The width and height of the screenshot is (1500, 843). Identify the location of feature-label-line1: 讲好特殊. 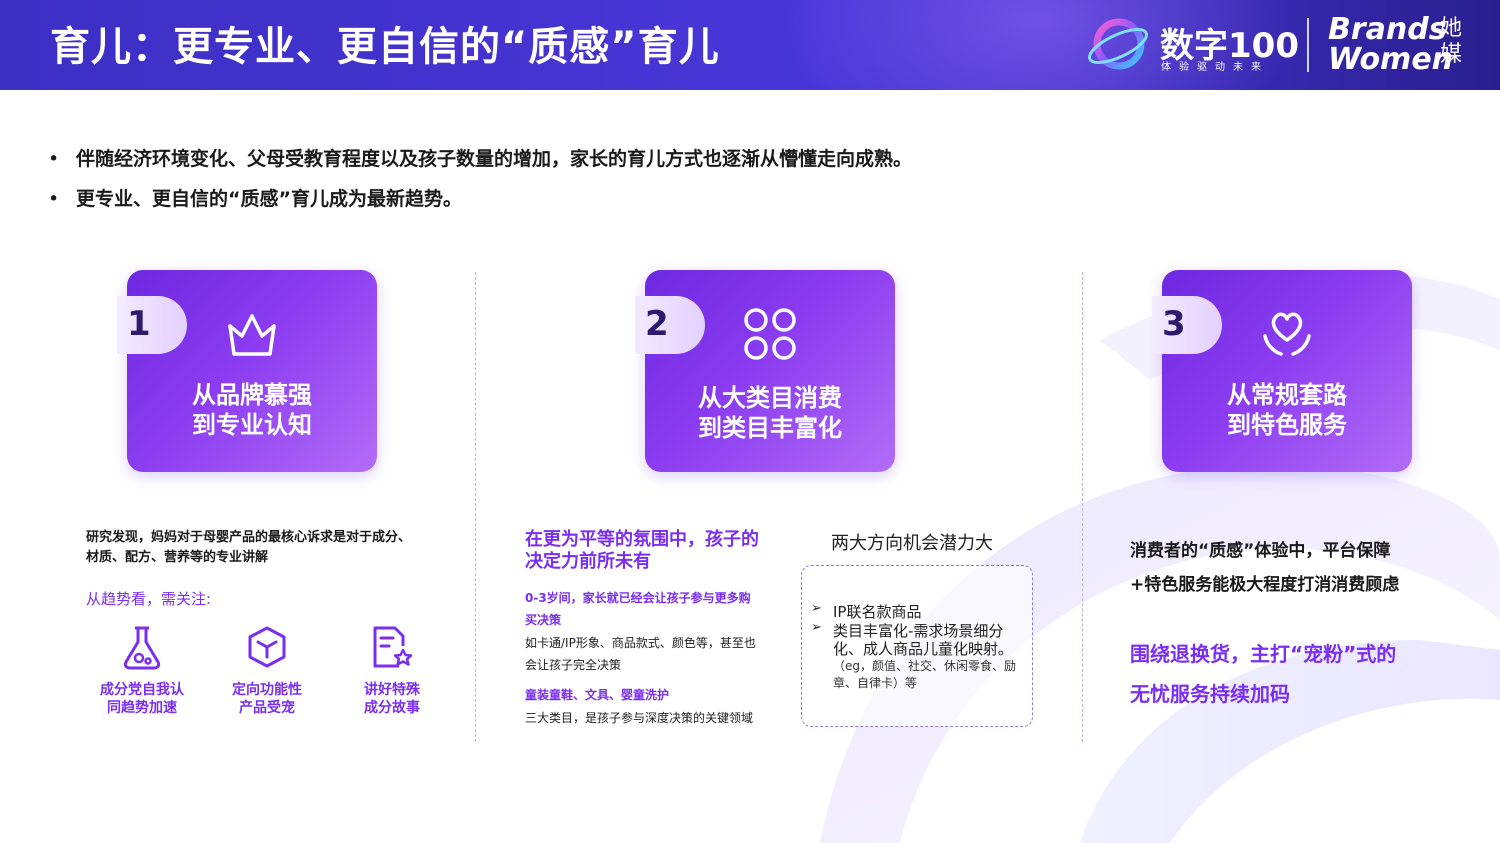
(392, 690).